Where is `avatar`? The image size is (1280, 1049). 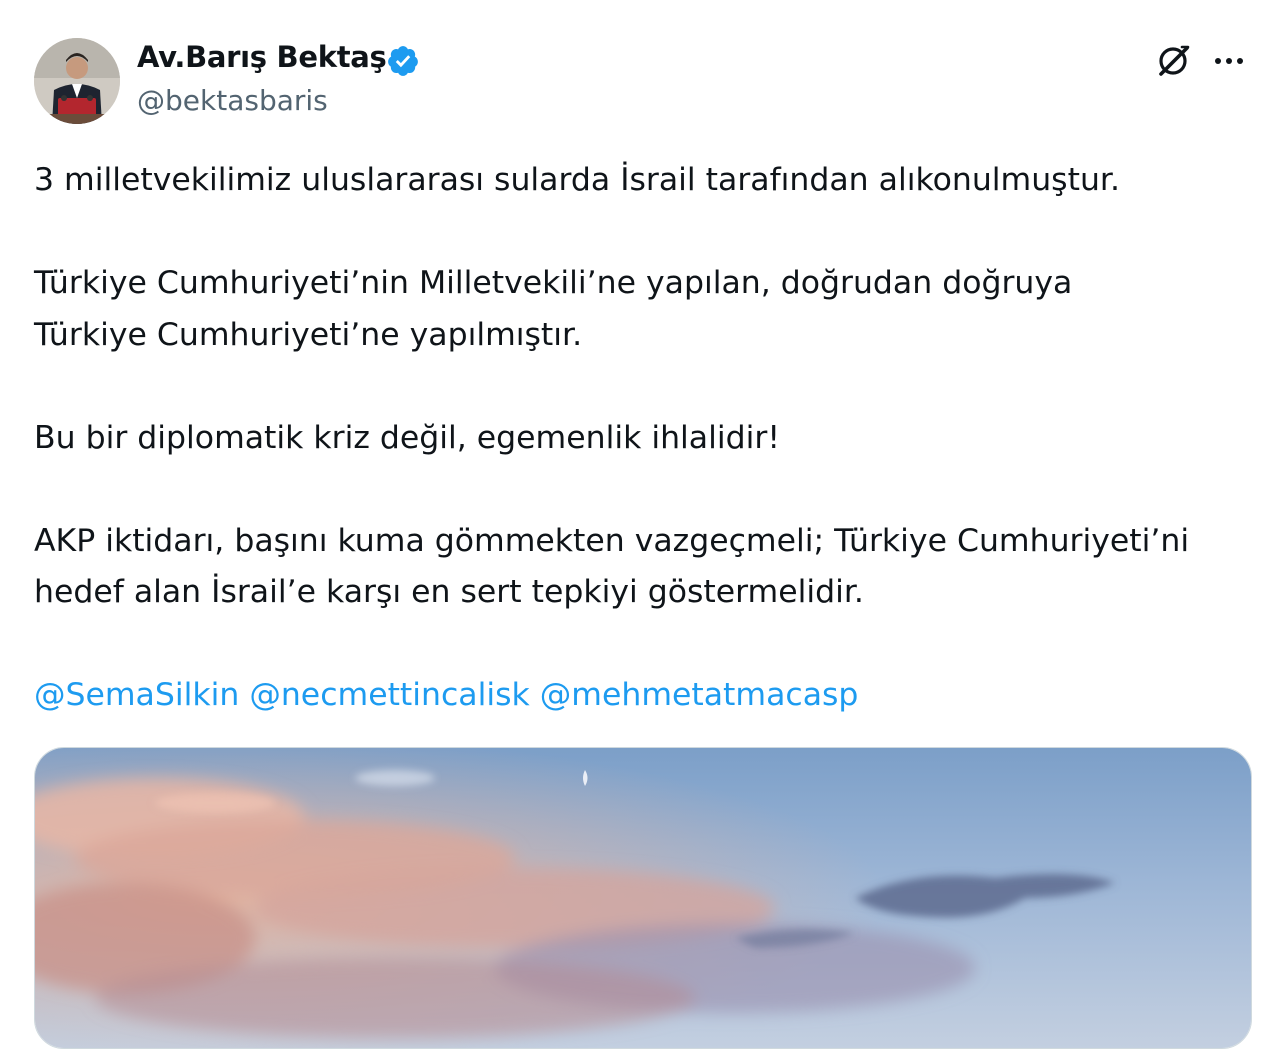 avatar is located at coordinates (77, 81).